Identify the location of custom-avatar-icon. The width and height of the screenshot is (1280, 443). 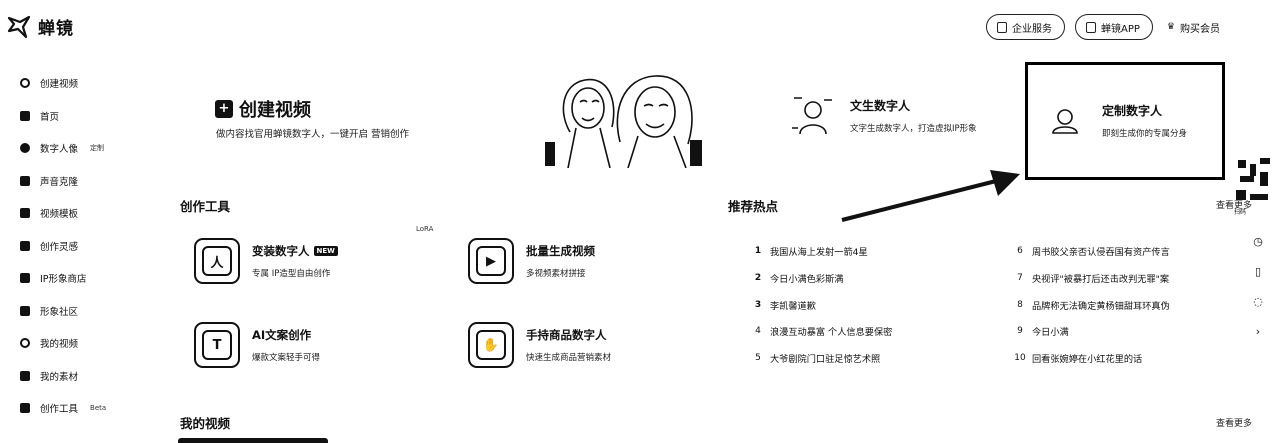
(1065, 121).